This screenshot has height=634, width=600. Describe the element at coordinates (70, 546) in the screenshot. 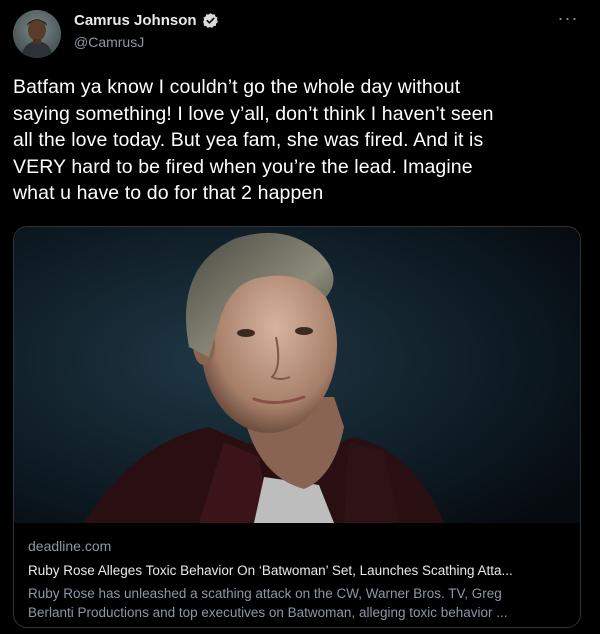

I see `card-domain: deadline.com` at that location.